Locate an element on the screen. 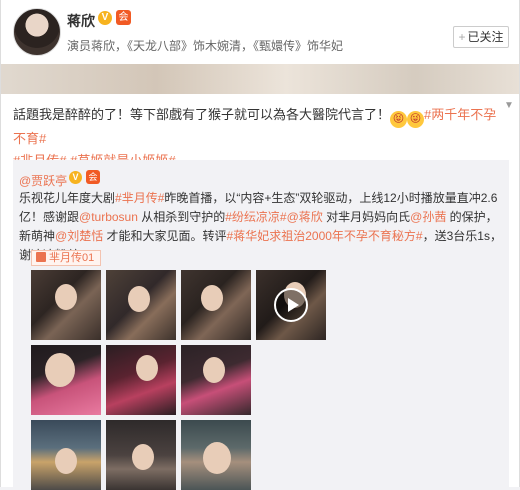  text-segment: 从相杀到守护的 is located at coordinates (181, 217).